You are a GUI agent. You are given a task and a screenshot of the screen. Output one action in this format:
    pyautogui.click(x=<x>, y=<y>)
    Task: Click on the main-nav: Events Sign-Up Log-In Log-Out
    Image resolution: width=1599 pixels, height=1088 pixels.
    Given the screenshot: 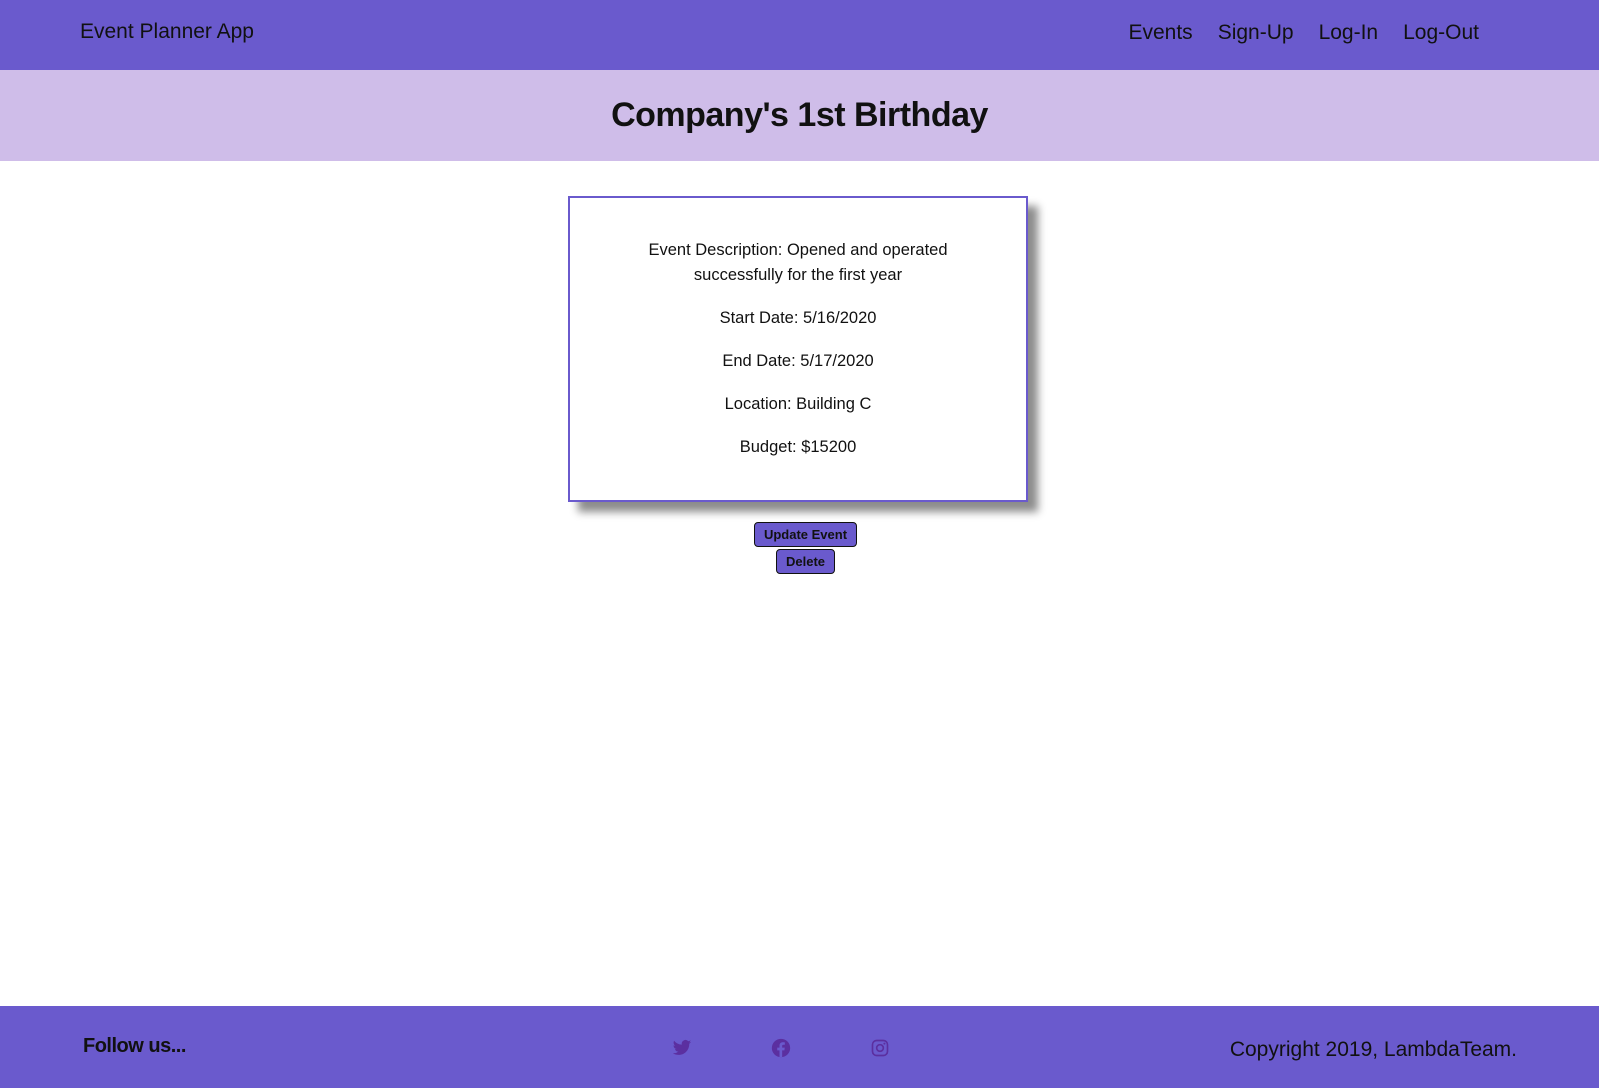 What is the action you would take?
    pyautogui.click(x=1303, y=33)
    